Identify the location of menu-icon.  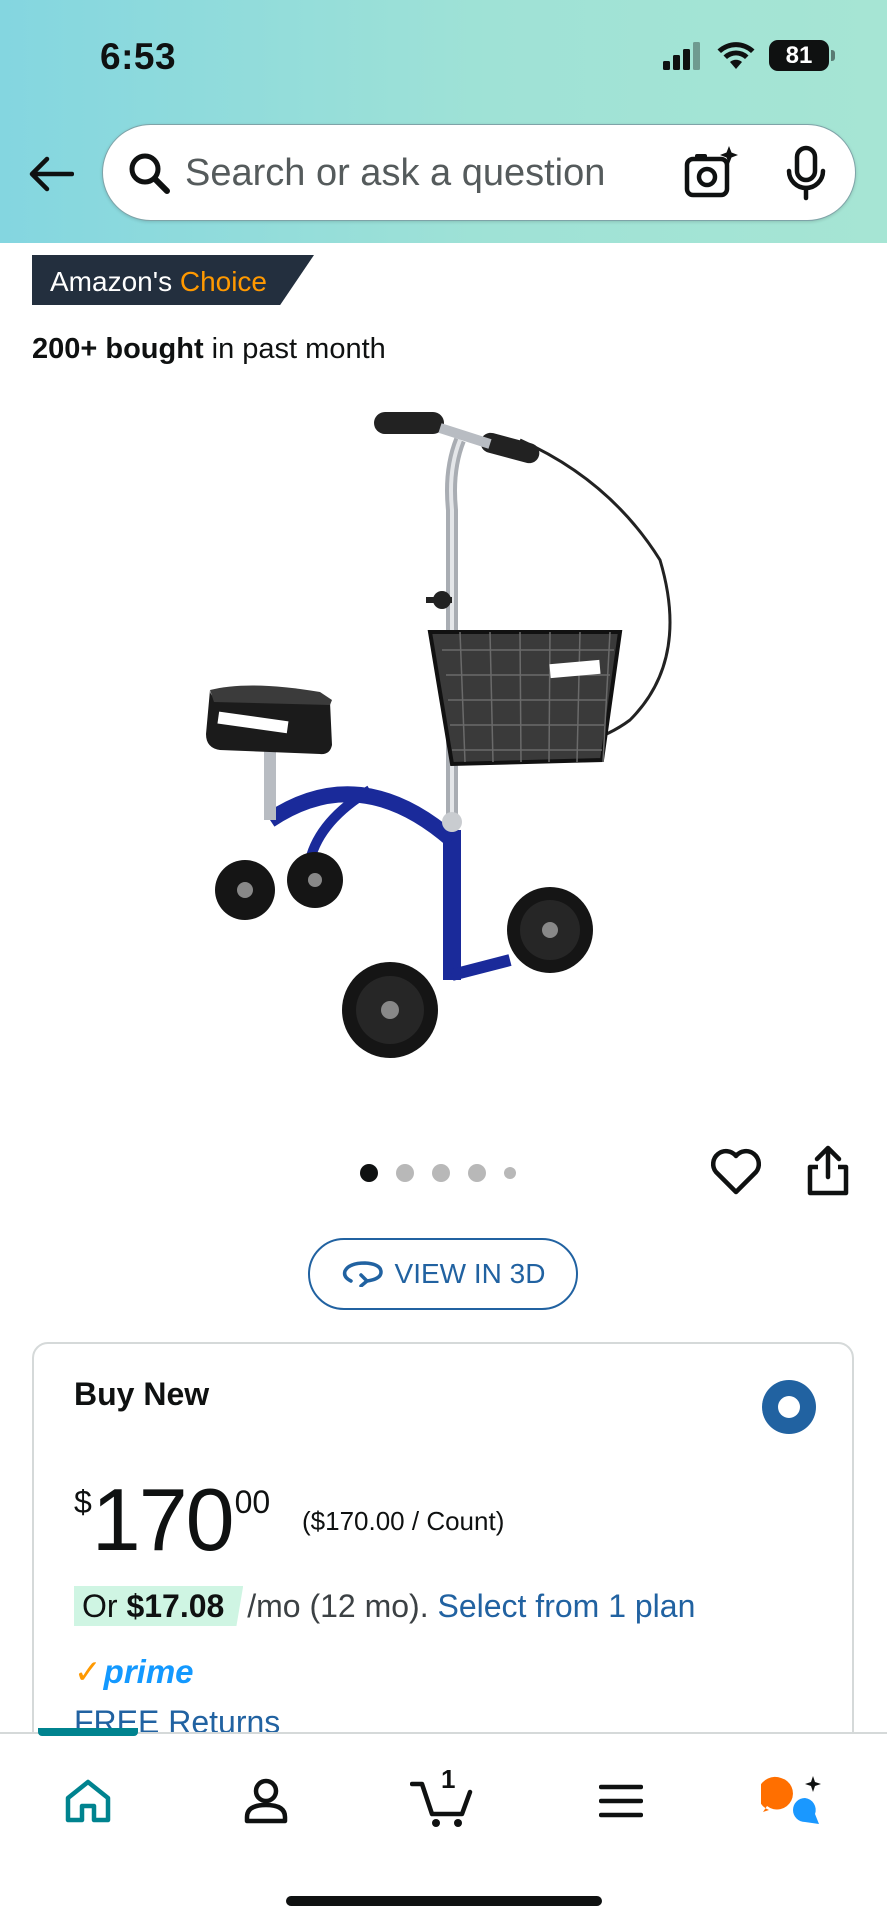
(621, 1801).